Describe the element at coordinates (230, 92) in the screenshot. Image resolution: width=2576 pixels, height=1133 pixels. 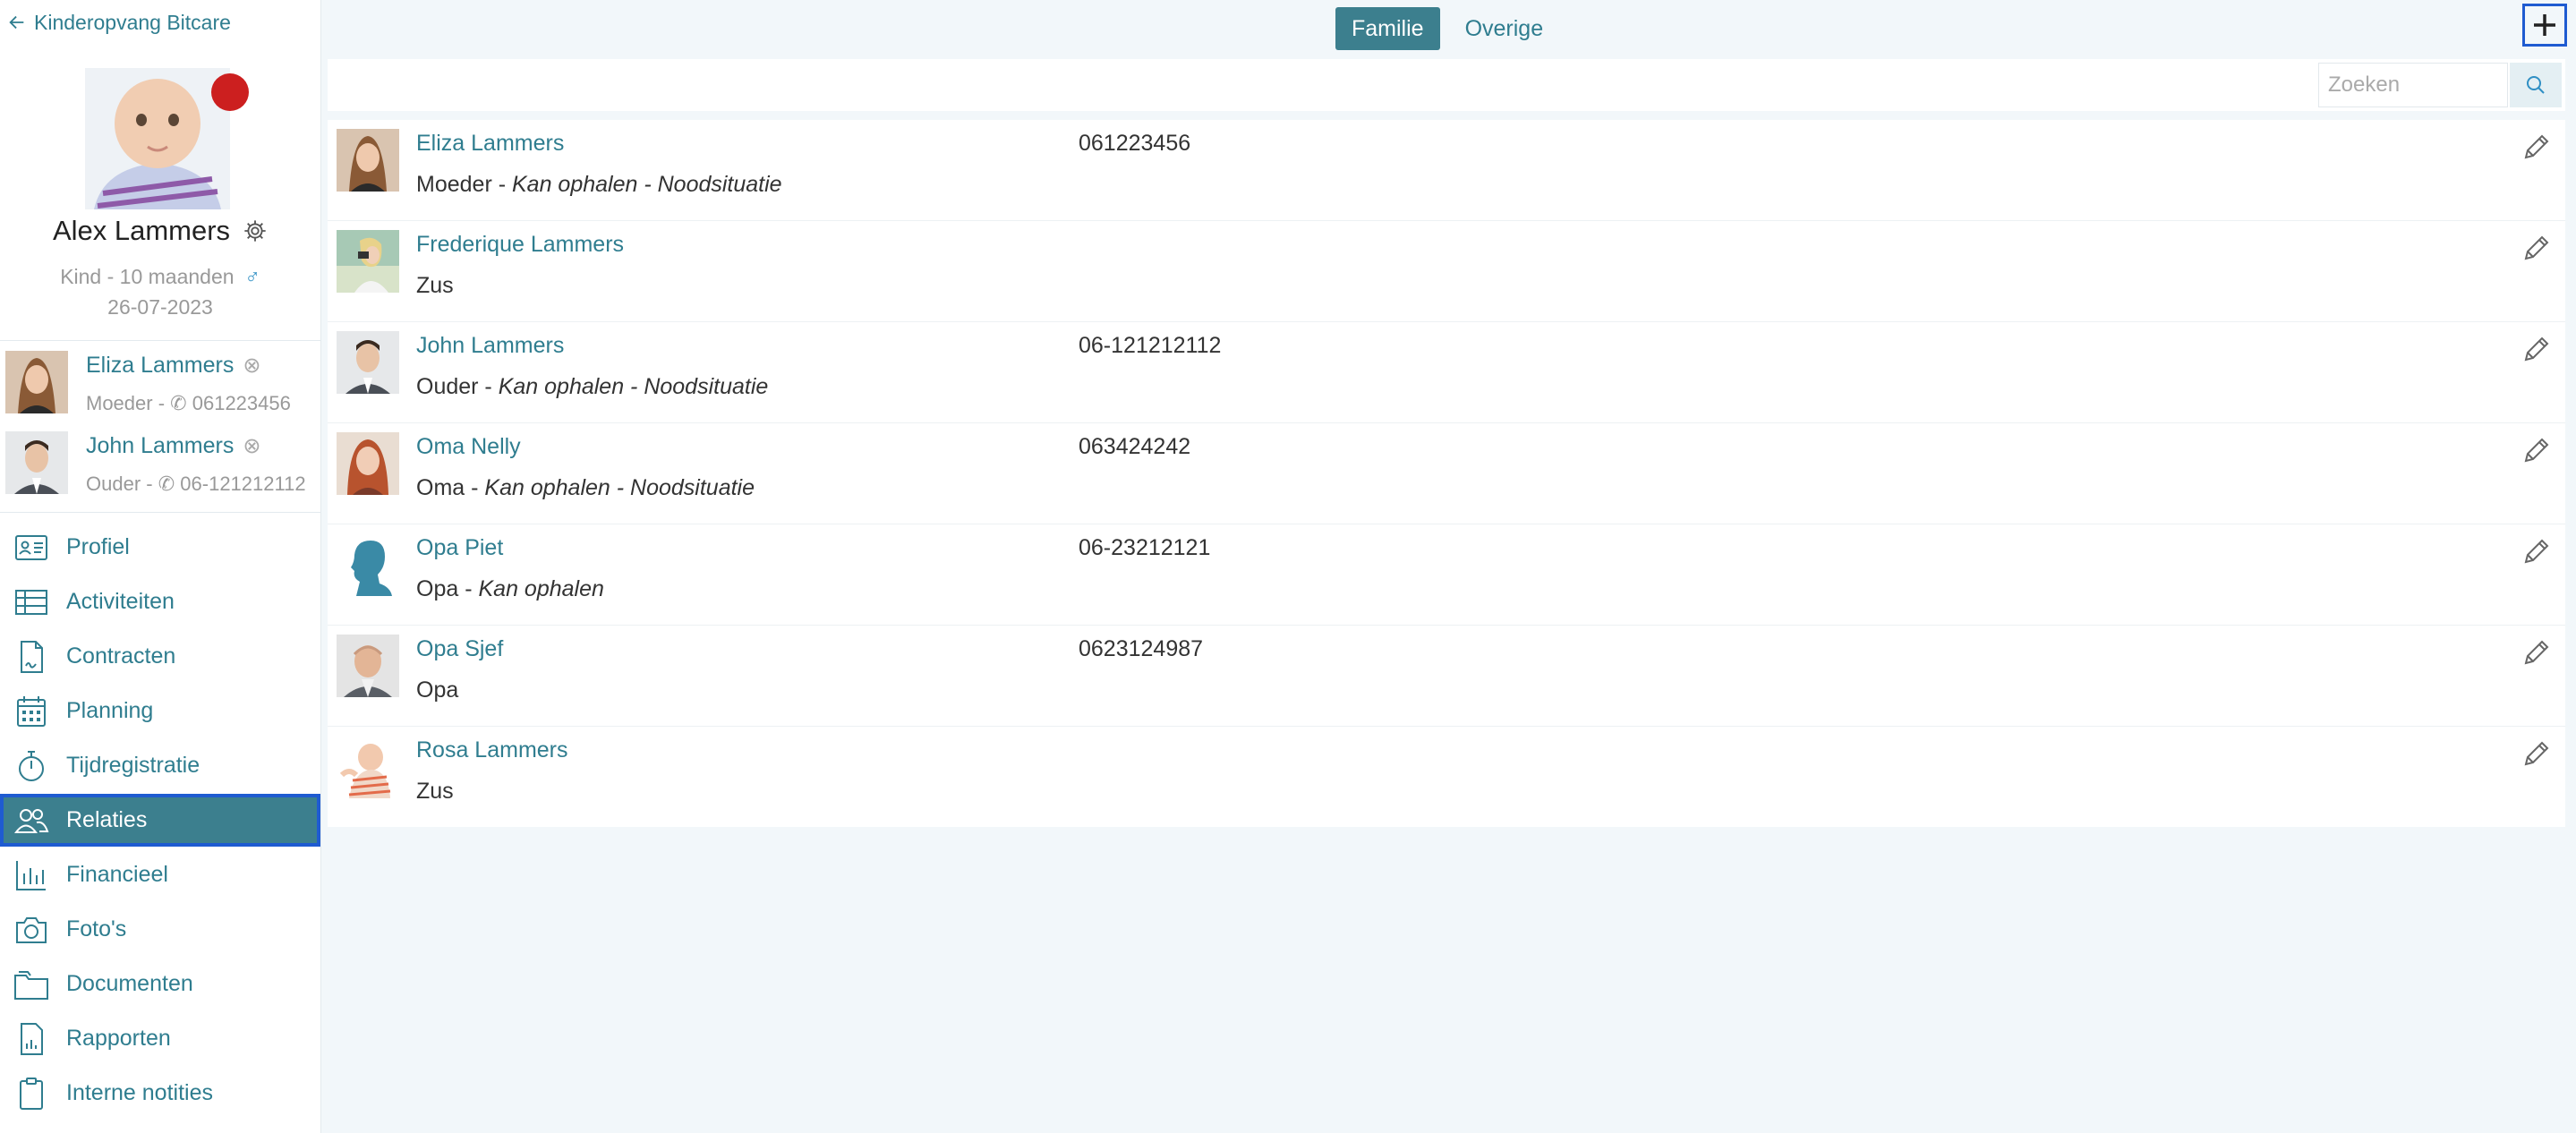
I see `status-indicator` at that location.